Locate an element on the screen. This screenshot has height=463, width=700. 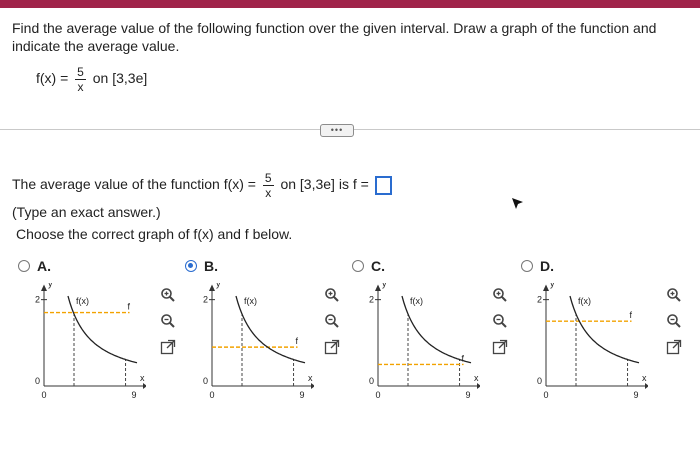
graph-d: y 2 00 9x f(x) f is located at coordinates (592, 341).